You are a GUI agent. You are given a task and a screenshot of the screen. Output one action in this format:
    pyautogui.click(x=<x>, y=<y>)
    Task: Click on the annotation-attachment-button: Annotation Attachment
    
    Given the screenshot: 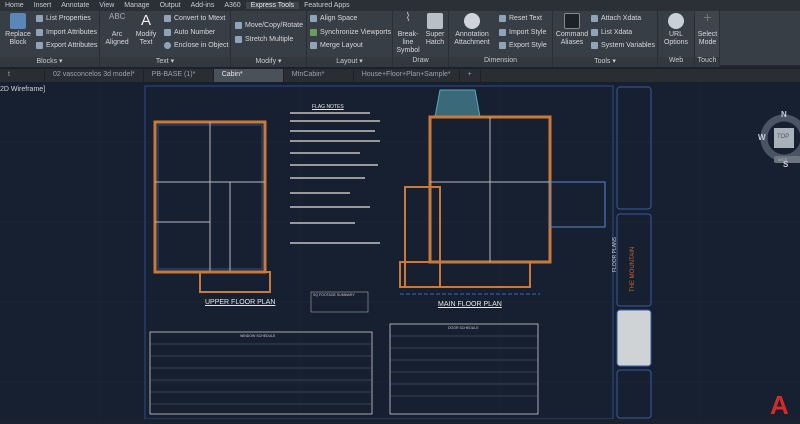 What is the action you would take?
    pyautogui.click(x=472, y=30)
    